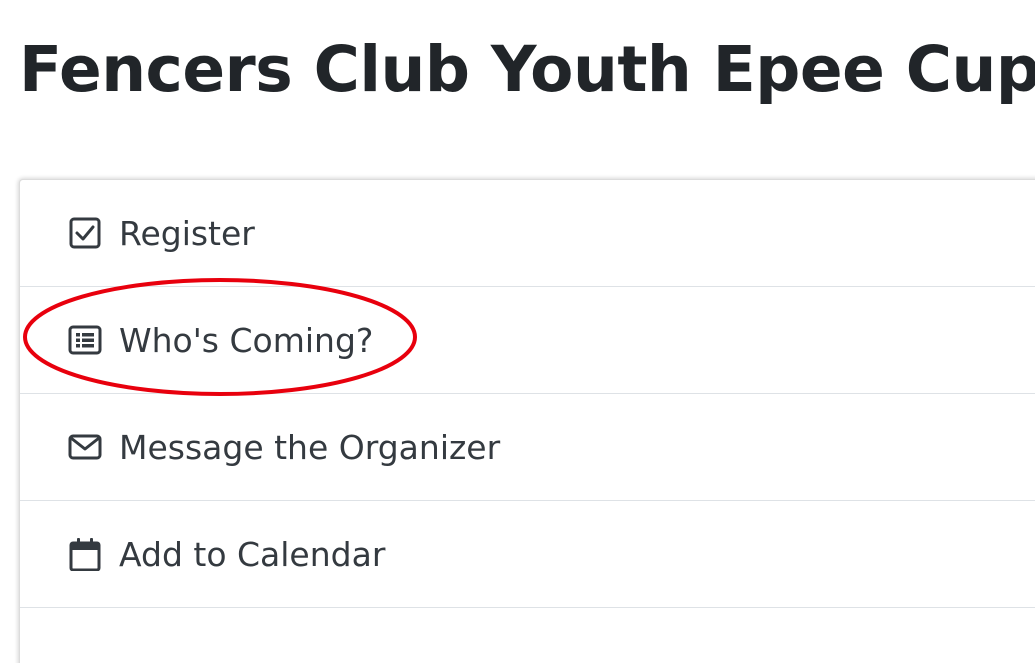 This screenshot has height=663, width=1035. I want to click on menu-item-label: Message the Organizer, so click(310, 447).